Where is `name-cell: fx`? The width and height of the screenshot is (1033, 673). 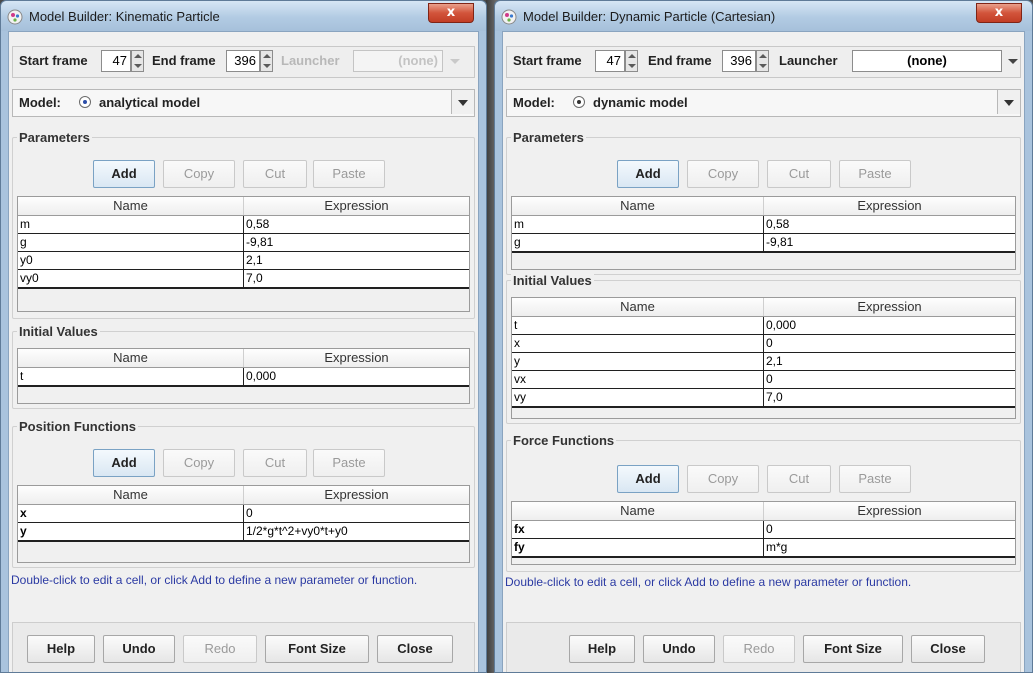
name-cell: fx is located at coordinates (638, 529).